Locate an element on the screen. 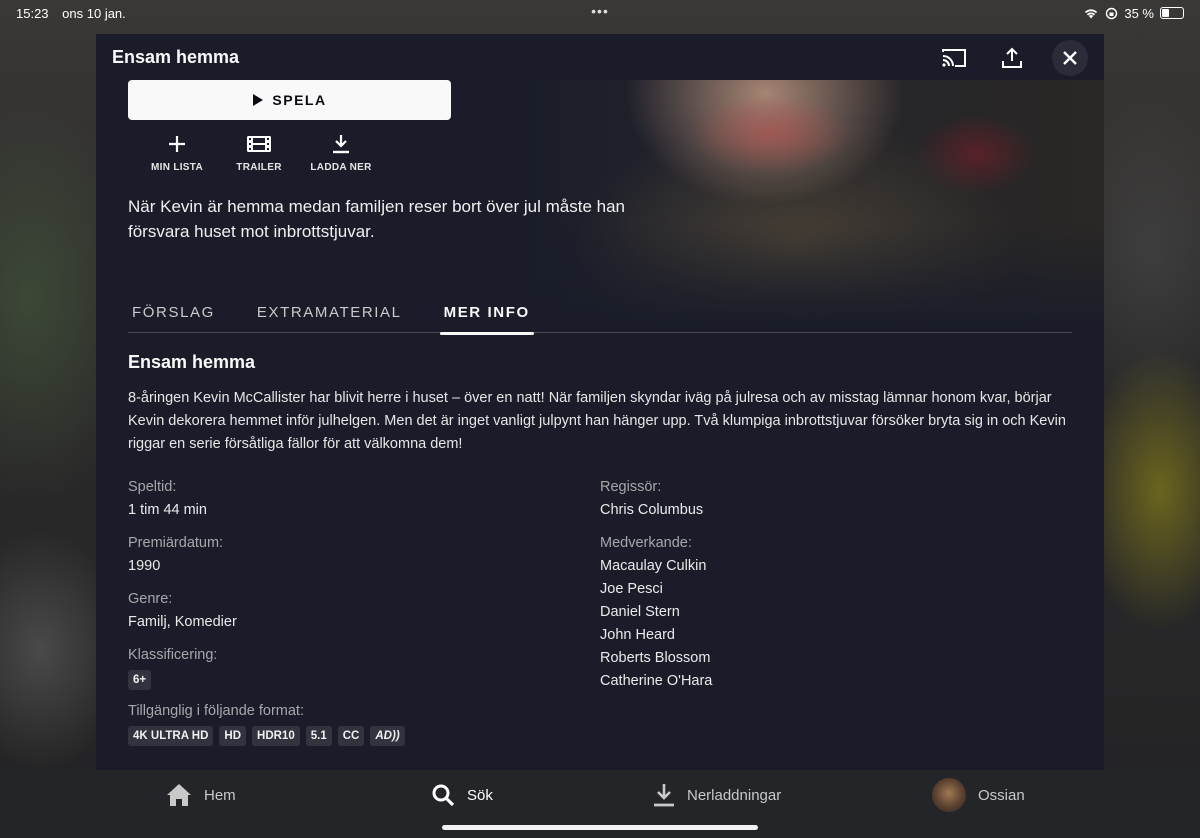 The height and width of the screenshot is (838, 1200). play-icon is located at coordinates (258, 100).